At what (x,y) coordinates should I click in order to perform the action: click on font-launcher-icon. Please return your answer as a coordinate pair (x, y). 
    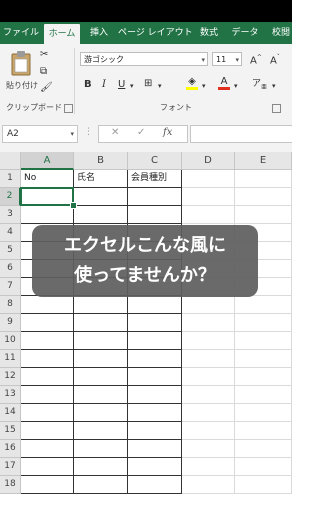
    Looking at the image, I should click on (276, 108).